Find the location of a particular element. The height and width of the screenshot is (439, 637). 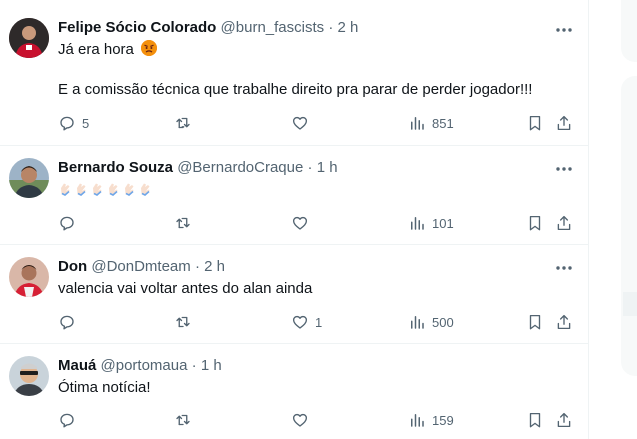

reply-count: 5 is located at coordinates (86, 123).